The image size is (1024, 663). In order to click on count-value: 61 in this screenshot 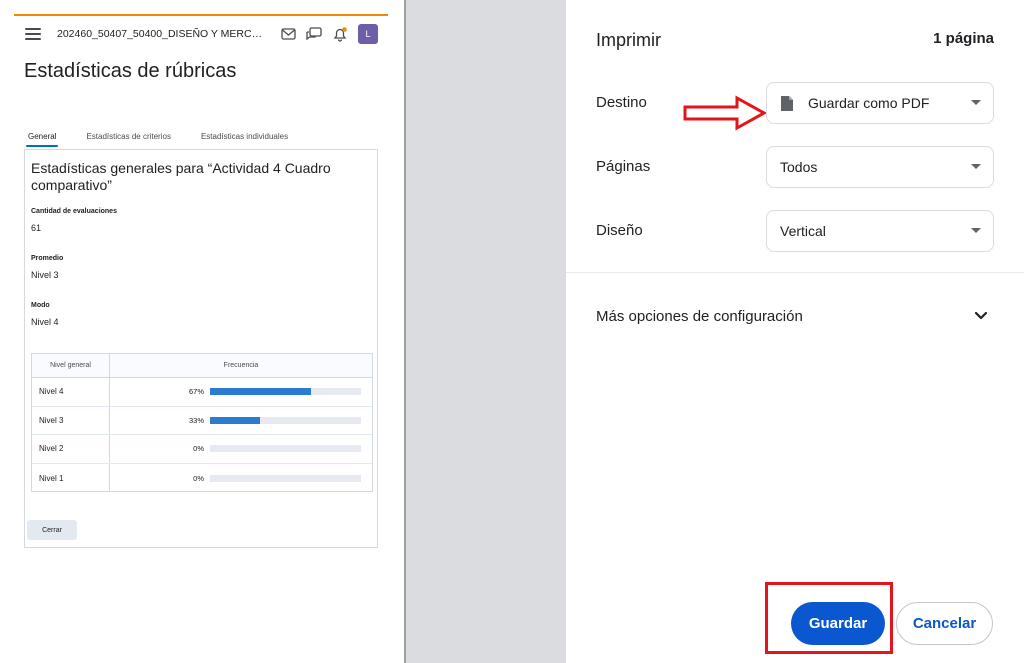, I will do `click(36, 228)`.